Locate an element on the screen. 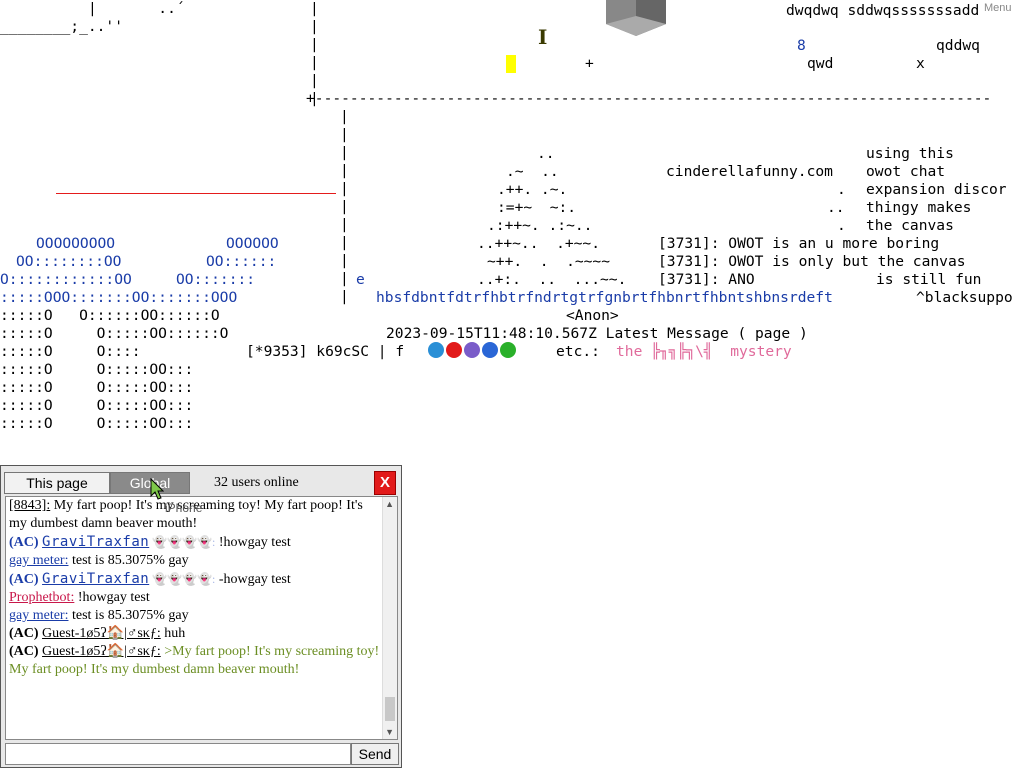 The image size is (1024, 768). canvas-text-line: expansion discor is located at coordinates (936, 189).